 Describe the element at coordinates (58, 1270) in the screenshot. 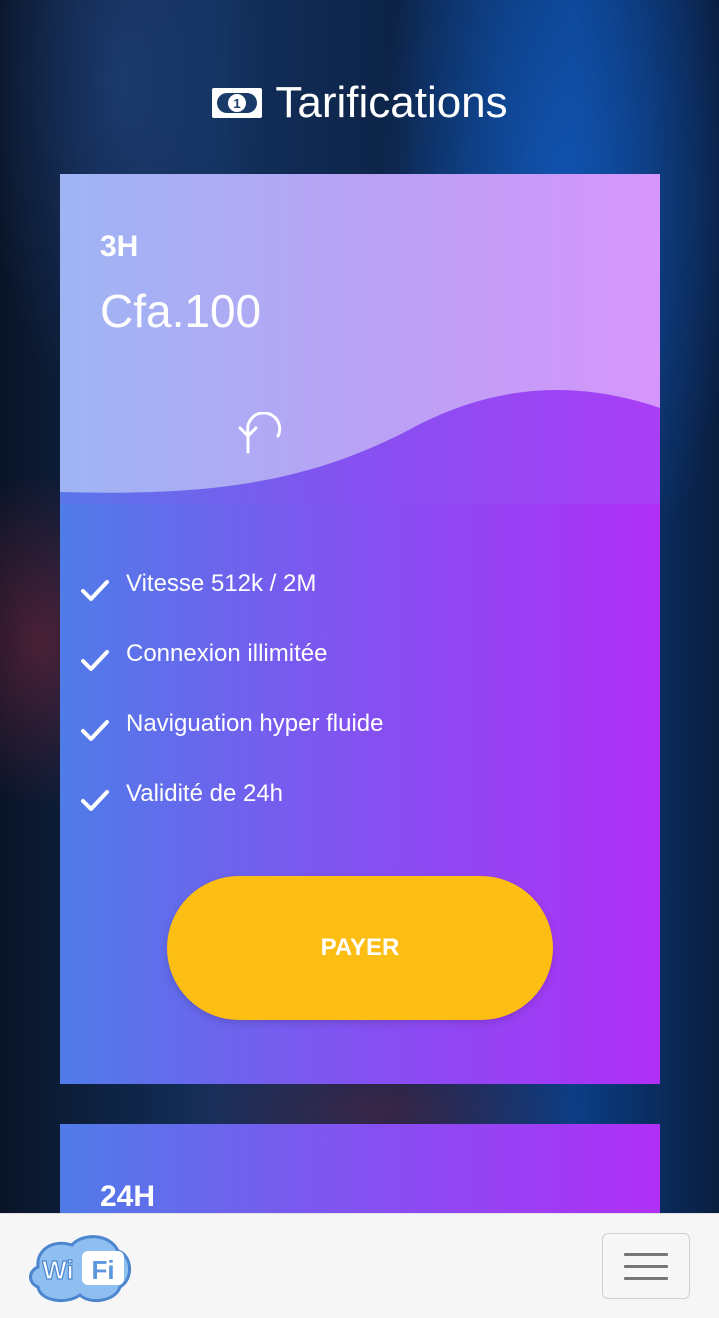

I see `svg-text: Wi` at that location.